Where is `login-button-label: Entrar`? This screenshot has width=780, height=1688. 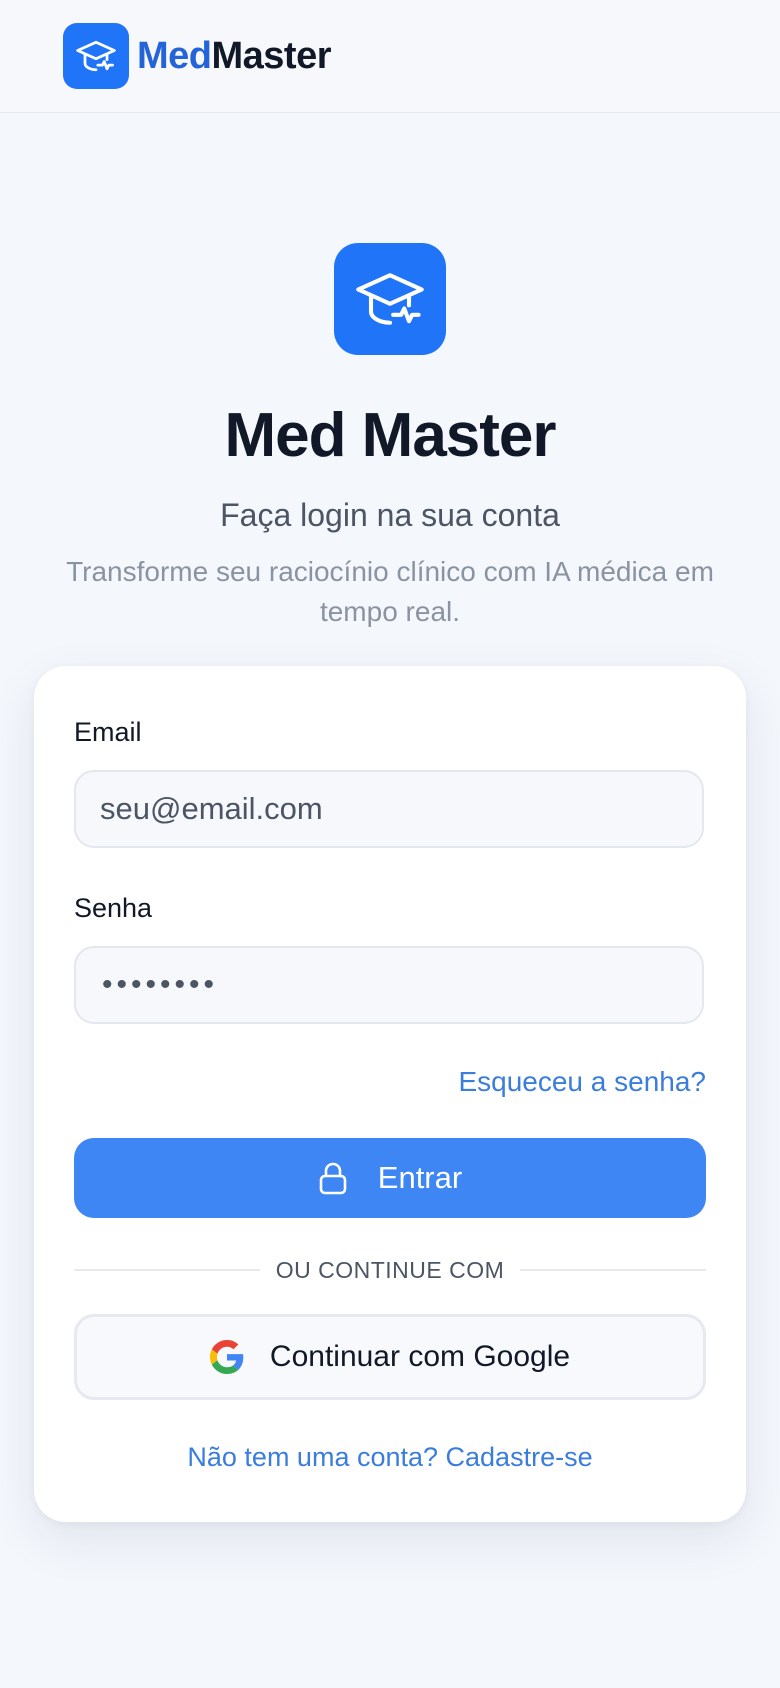 login-button-label: Entrar is located at coordinates (420, 1177).